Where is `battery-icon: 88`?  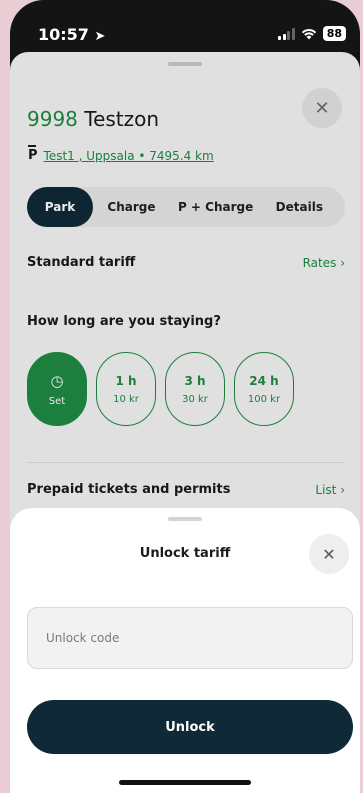
battery-icon: 88 is located at coordinates (334, 33).